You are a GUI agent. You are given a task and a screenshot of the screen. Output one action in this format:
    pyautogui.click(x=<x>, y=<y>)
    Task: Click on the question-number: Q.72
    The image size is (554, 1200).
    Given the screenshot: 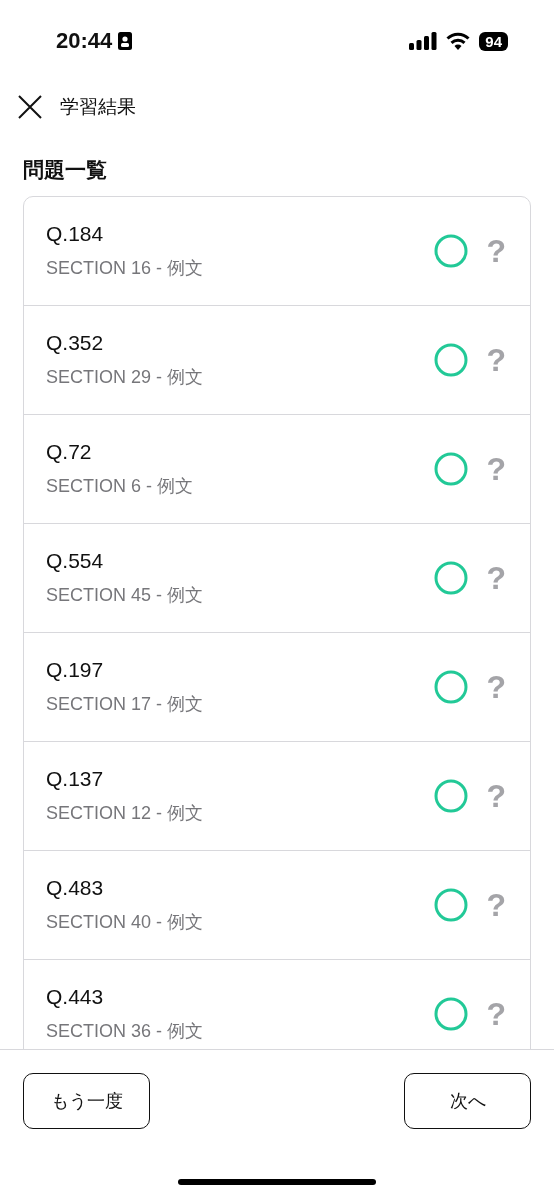 What is the action you would take?
    pyautogui.click(x=69, y=452)
    